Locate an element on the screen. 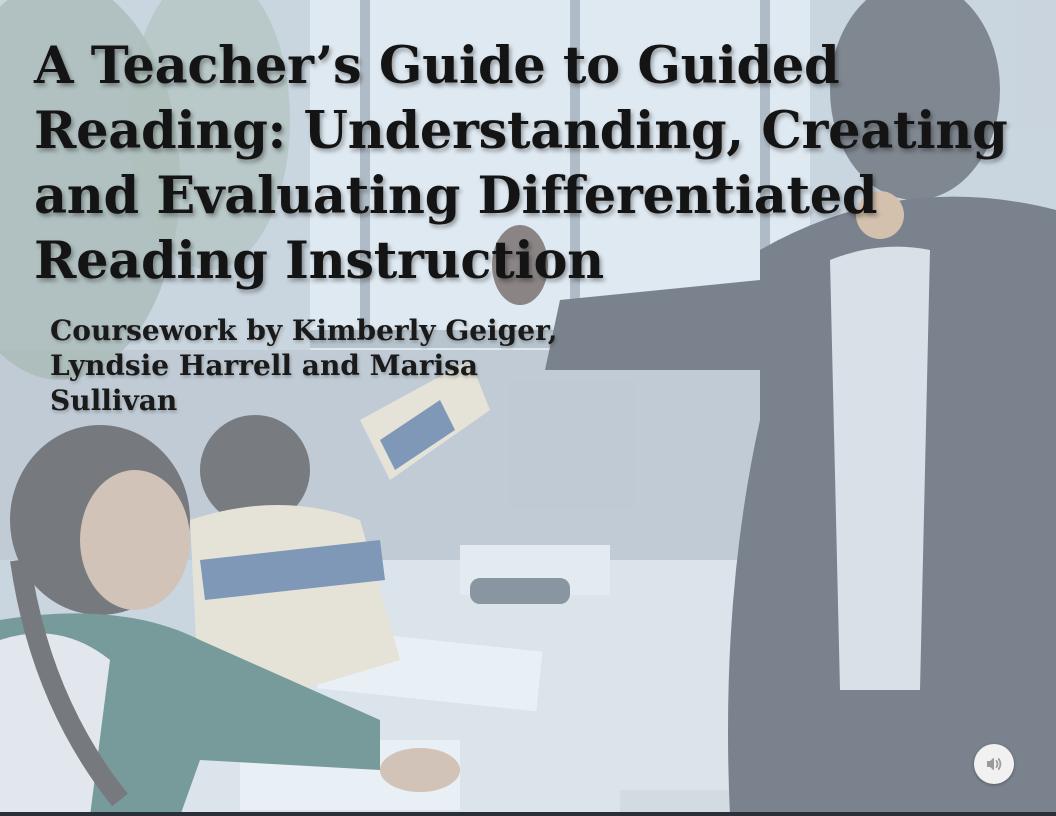  bottom-bar is located at coordinates (528, 814).